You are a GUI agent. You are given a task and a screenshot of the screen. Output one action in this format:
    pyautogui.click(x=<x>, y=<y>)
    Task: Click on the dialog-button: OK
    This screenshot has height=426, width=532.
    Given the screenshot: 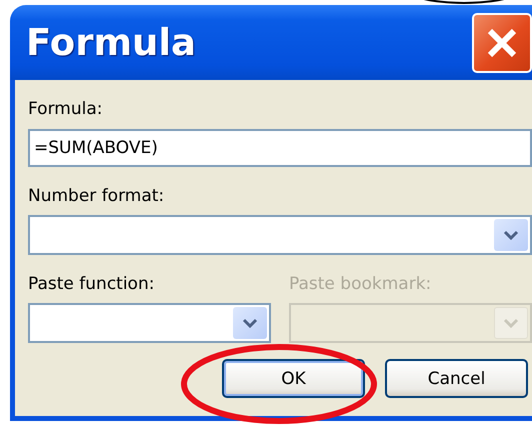 What is the action you would take?
    pyautogui.click(x=293, y=378)
    